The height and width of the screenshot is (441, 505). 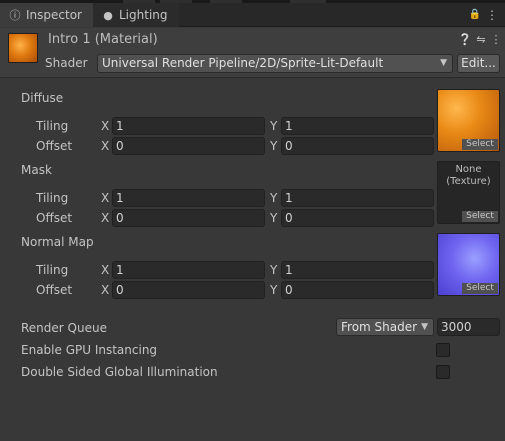 What do you see at coordinates (357, 146) in the screenshot?
I see `diffuse-offset-y-field: 0` at bounding box center [357, 146].